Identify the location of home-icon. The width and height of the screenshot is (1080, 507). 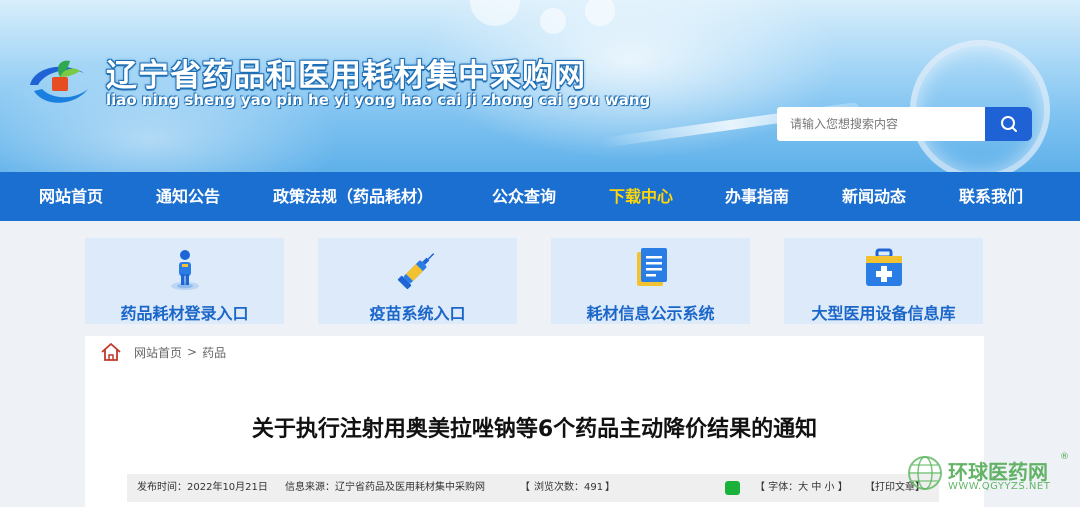
(111, 352).